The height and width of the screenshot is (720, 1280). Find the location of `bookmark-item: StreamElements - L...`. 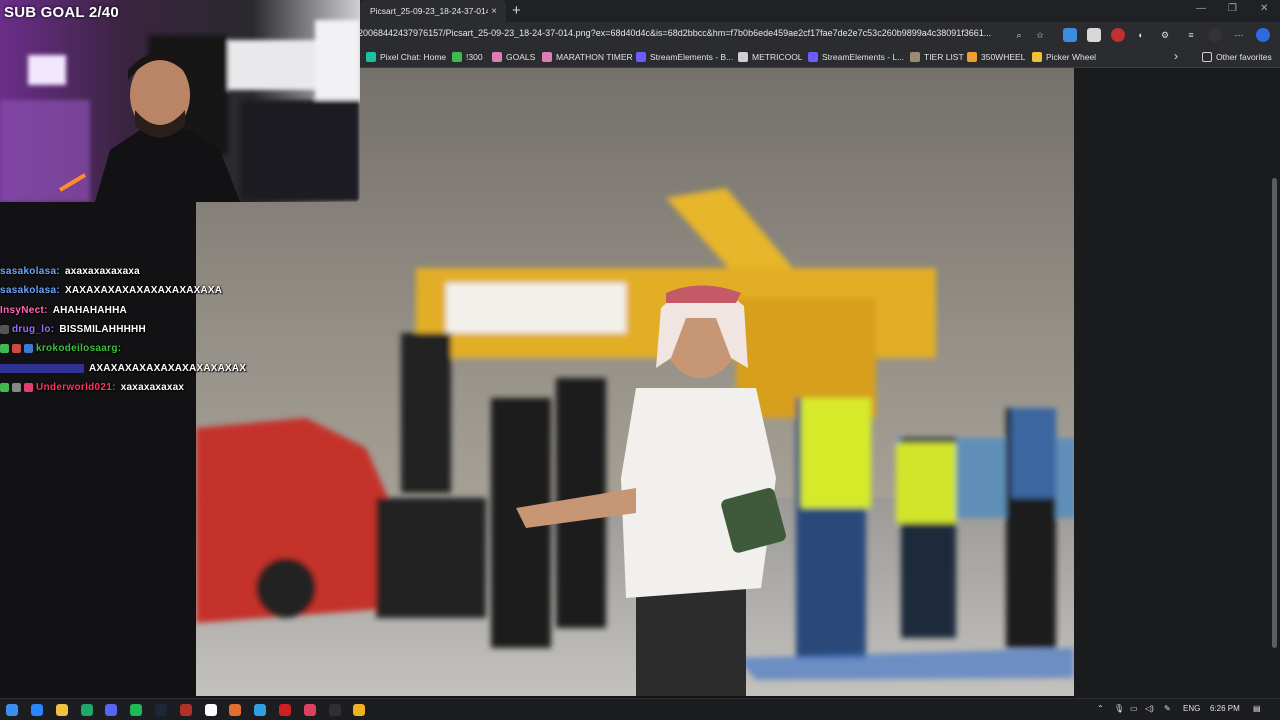

bookmark-item: StreamElements - L... is located at coordinates (856, 57).